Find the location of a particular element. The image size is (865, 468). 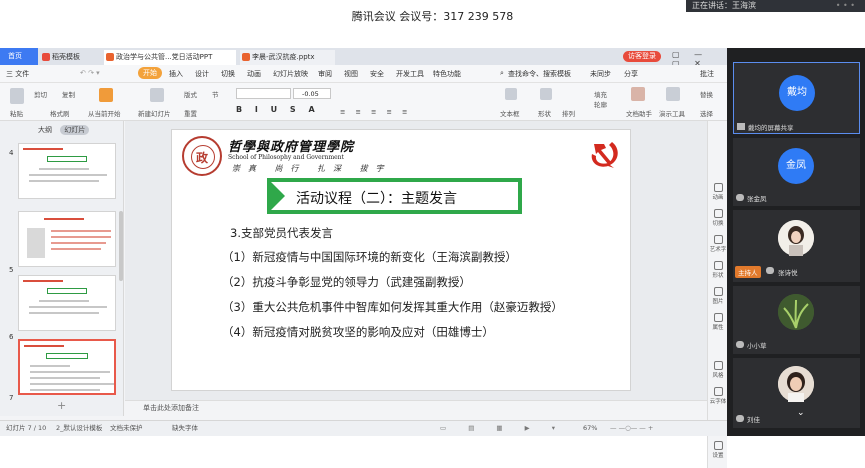

text-box-button: 文本框 is located at coordinates (510, 113).